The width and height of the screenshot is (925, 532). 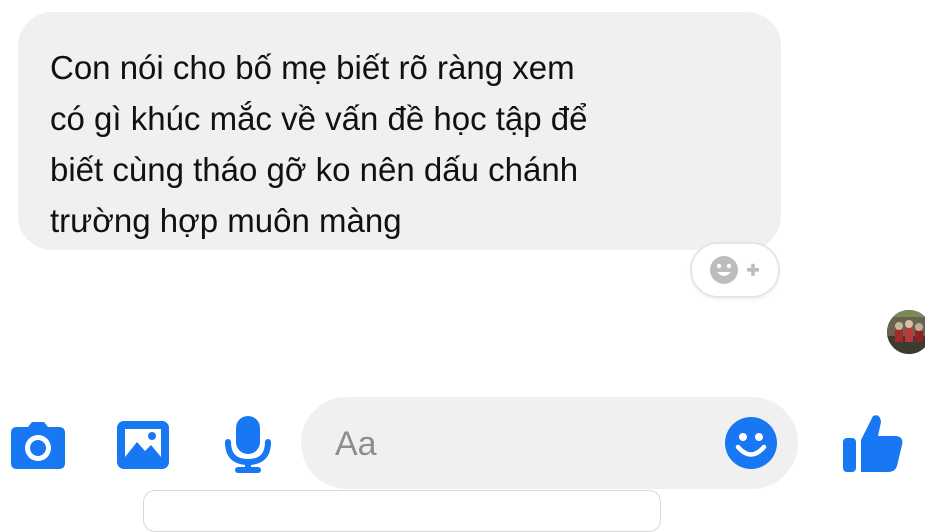 I want to click on microphone-button, so click(x=248, y=444).